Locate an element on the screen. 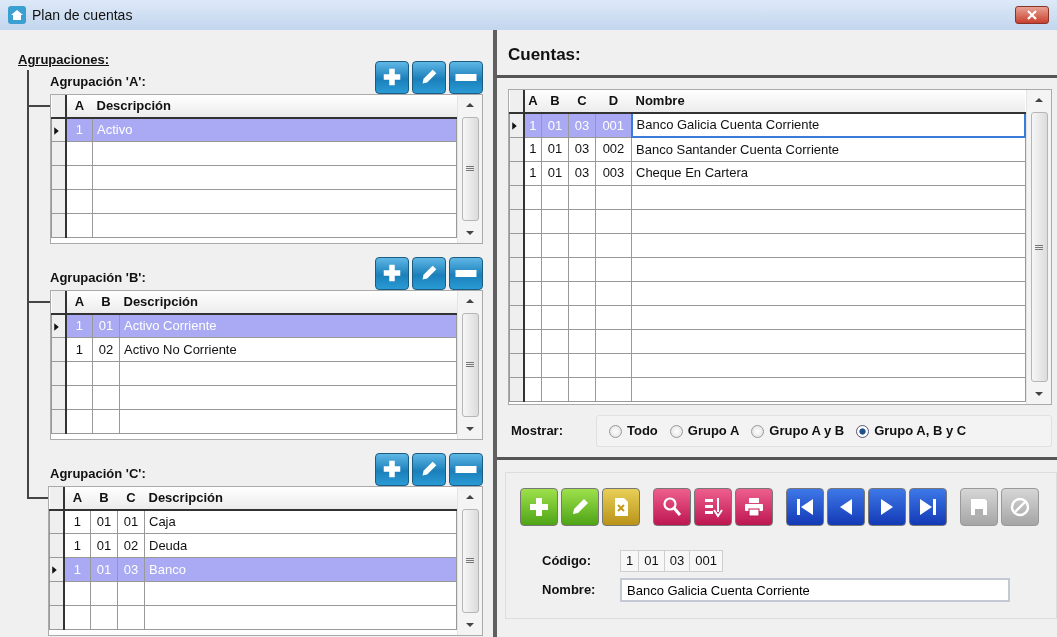  search-button is located at coordinates (672, 507).